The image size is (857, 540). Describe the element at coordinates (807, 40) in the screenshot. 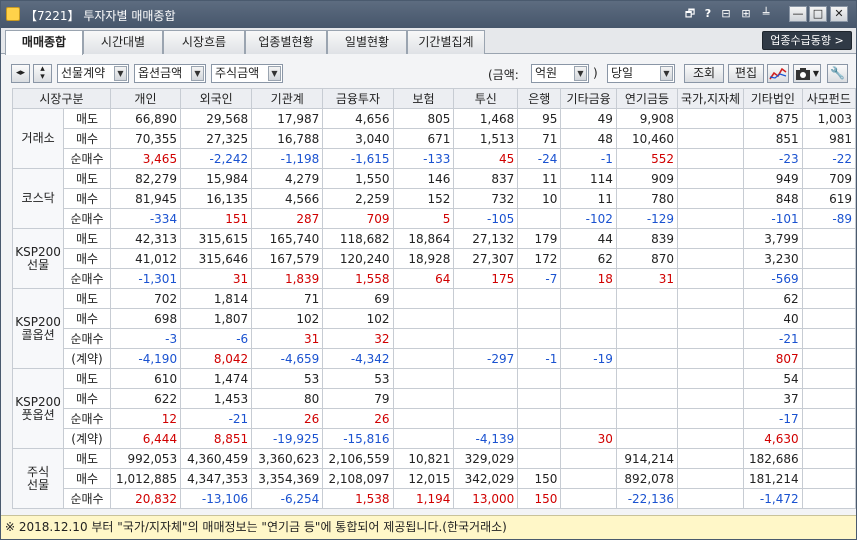

I see `industry-supply-button: 업종수급동향 >` at that location.